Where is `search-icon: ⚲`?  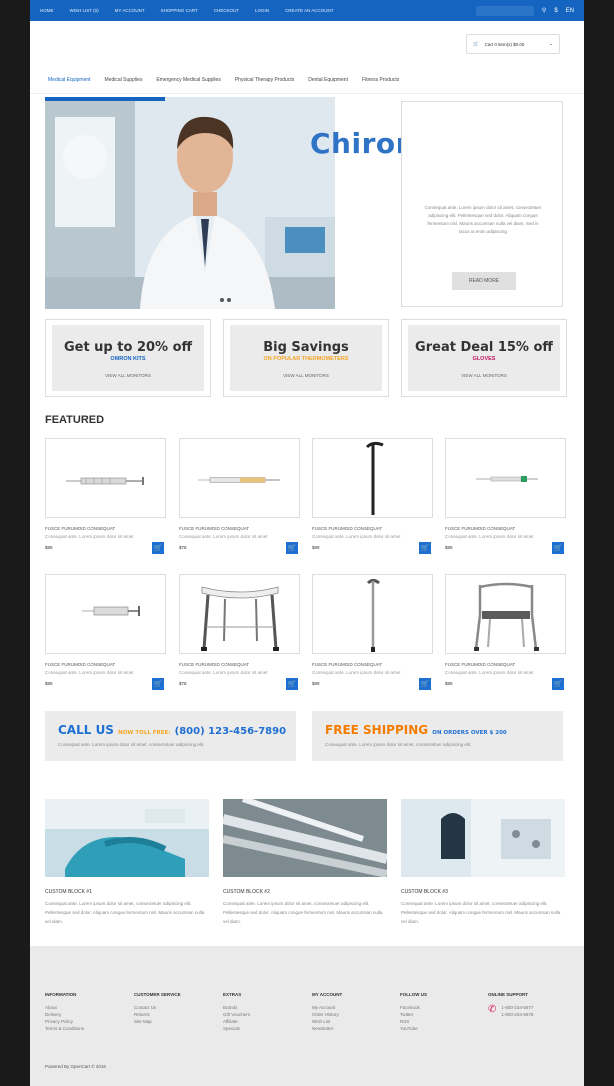
search-icon: ⚲ is located at coordinates (544, 10).